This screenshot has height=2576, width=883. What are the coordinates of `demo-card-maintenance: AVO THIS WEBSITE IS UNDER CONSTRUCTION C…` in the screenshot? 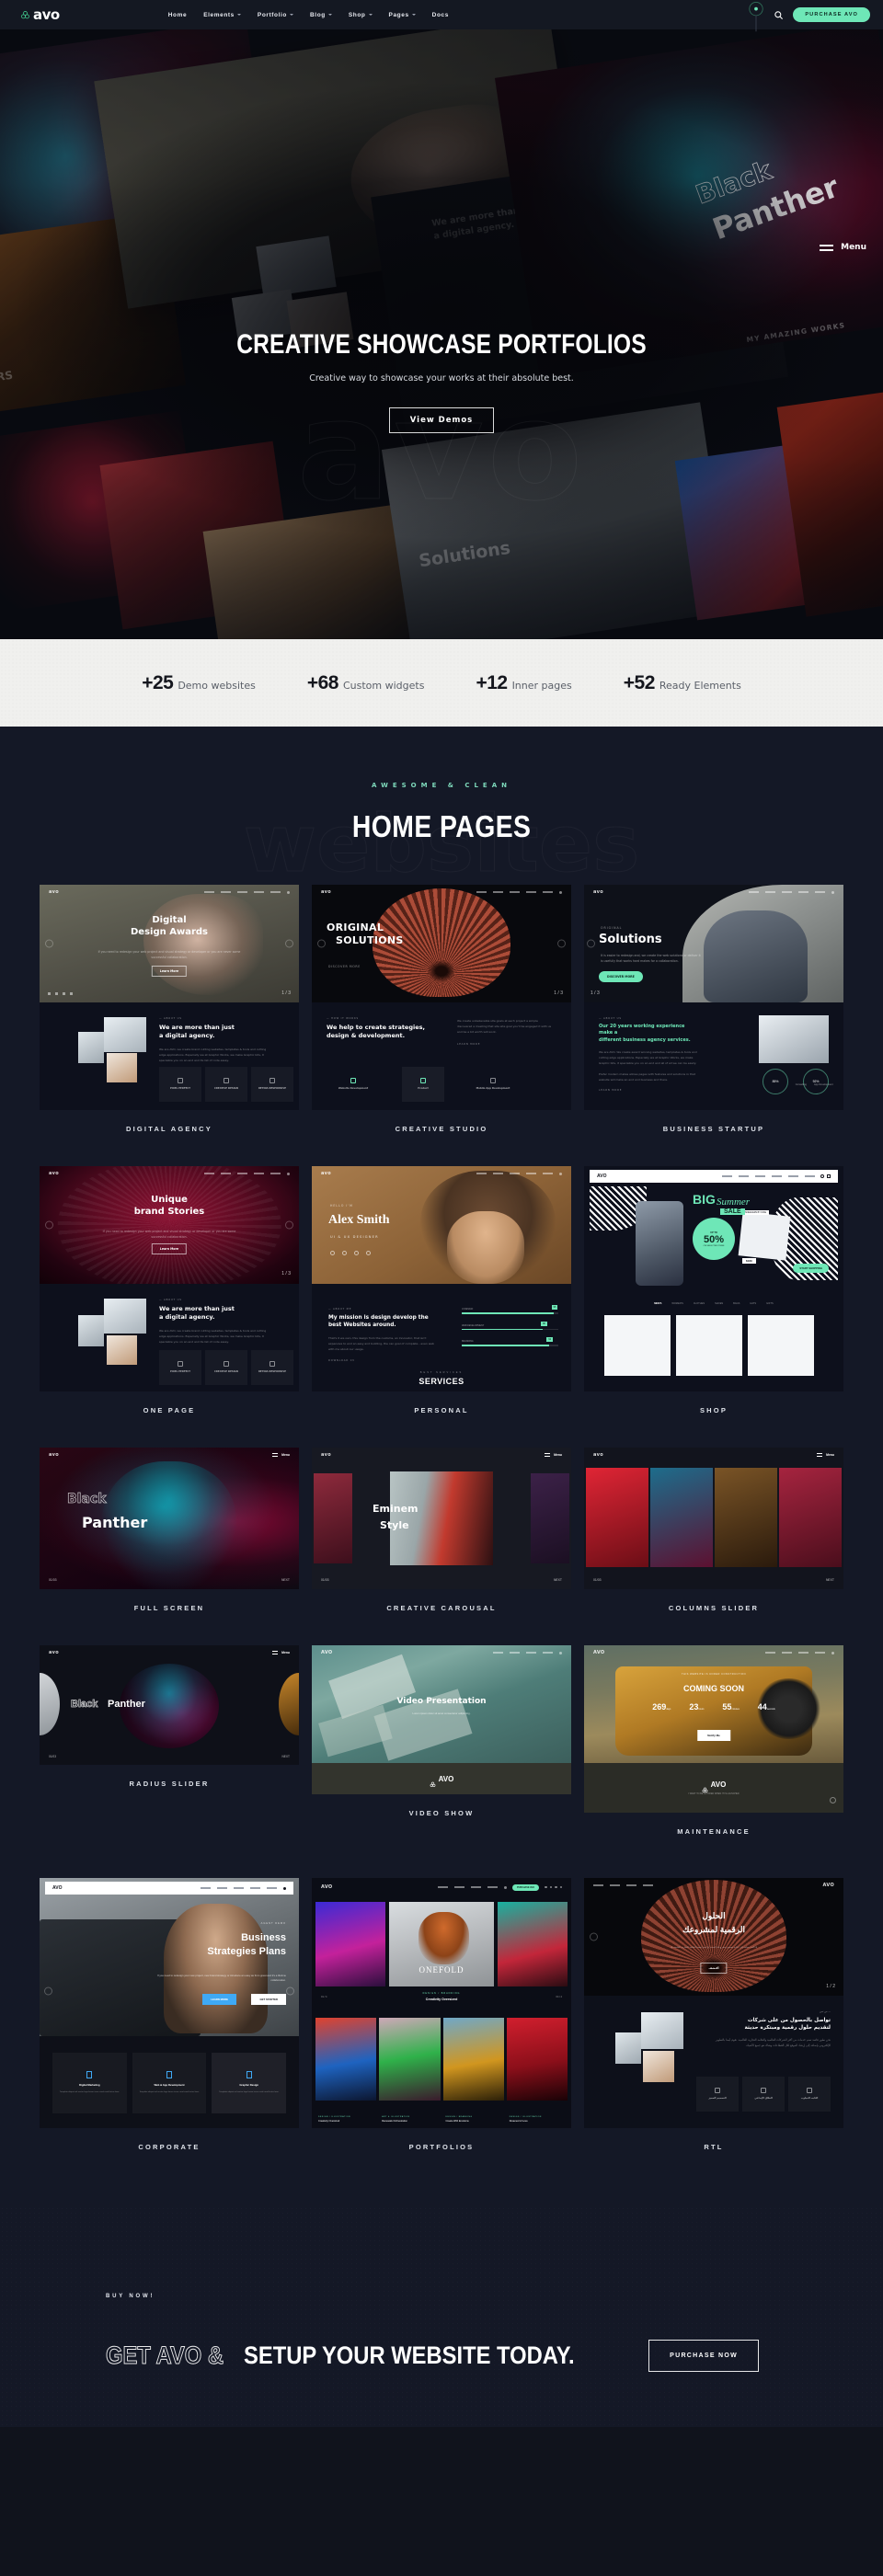 It's located at (713, 1740).